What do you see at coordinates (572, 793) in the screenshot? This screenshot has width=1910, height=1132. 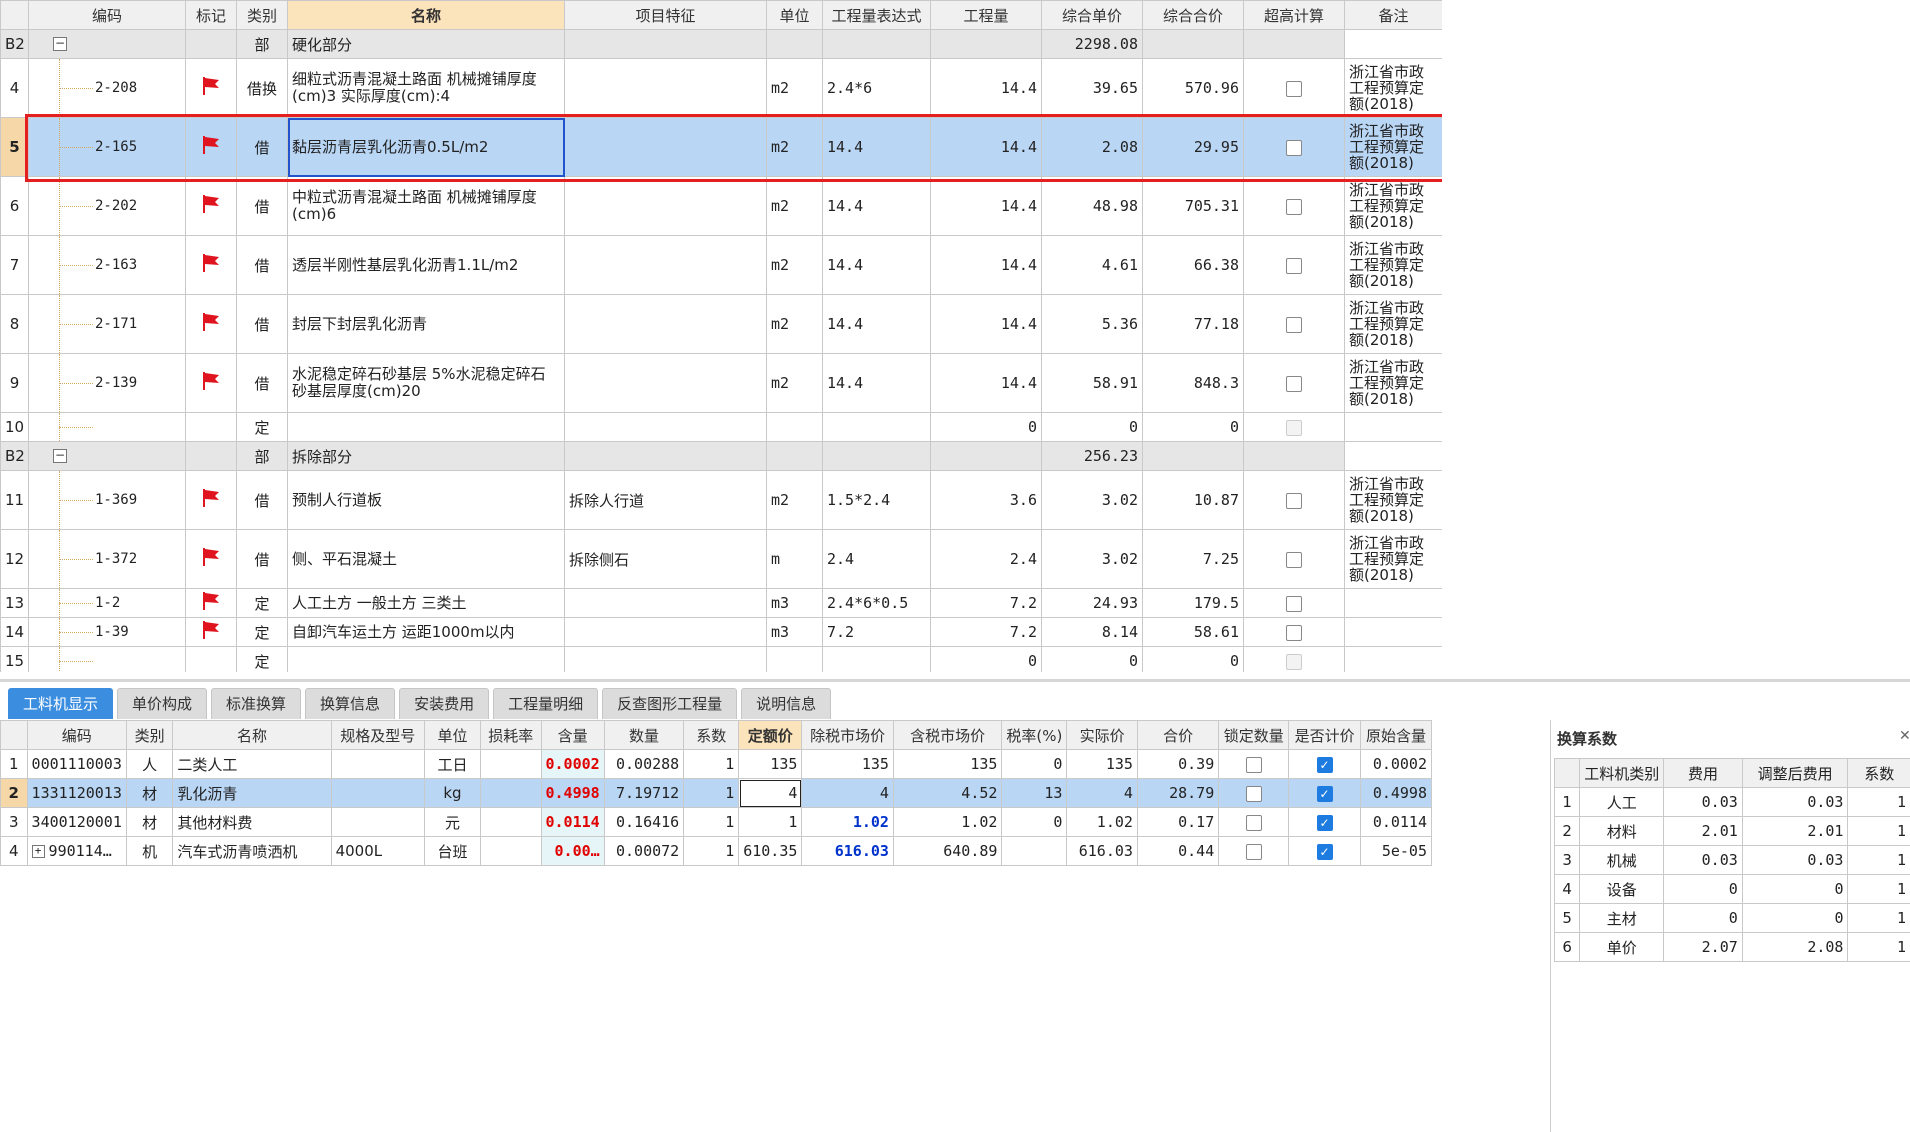 I see `content-cell: 0.4998` at bounding box center [572, 793].